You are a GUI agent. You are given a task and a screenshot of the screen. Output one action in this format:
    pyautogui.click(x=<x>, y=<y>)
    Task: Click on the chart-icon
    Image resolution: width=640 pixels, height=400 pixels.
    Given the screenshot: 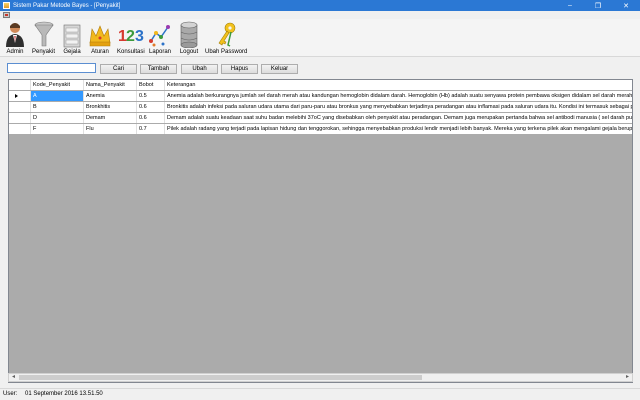 What is the action you would take?
    pyautogui.click(x=160, y=36)
    